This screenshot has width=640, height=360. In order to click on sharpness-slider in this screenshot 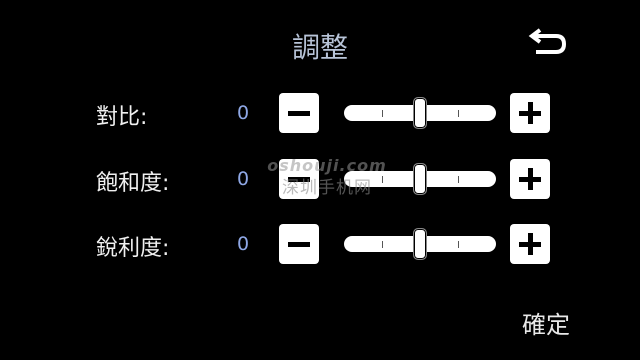, I will do `click(420, 244)`.